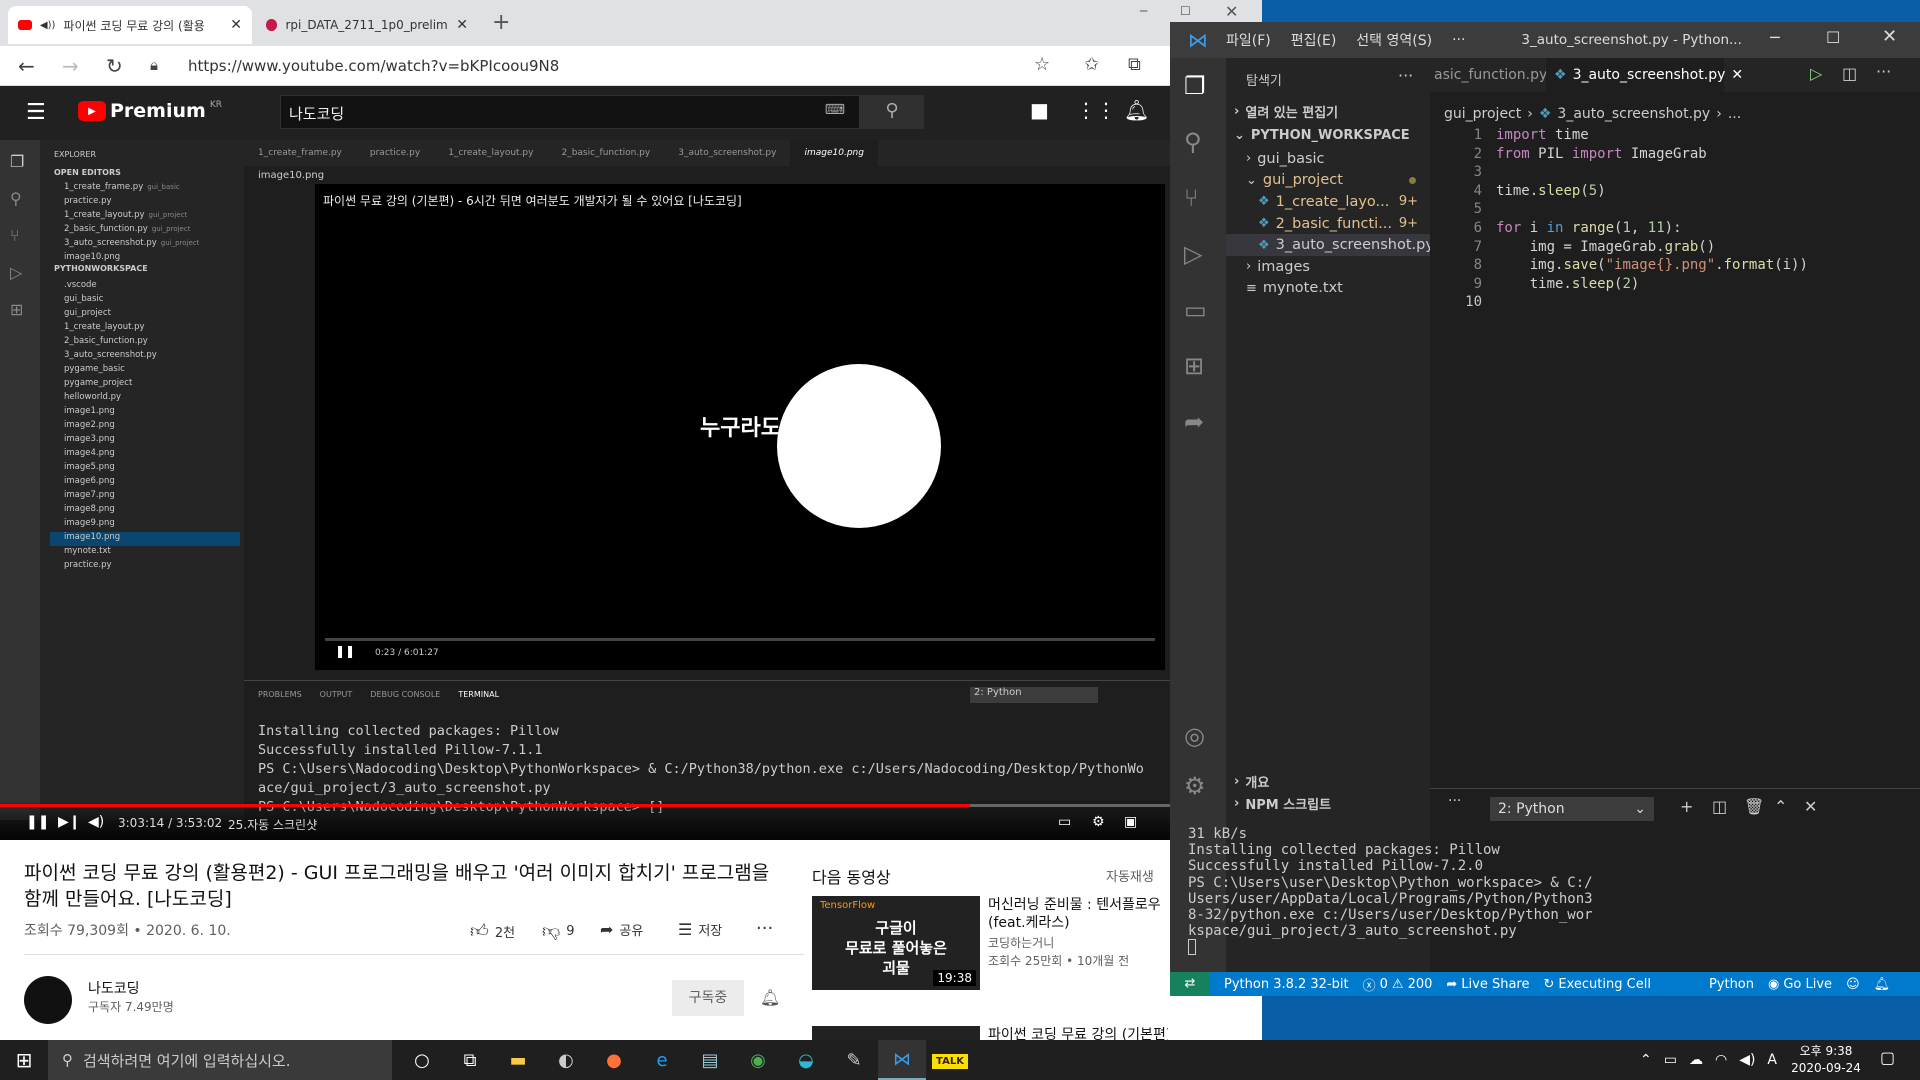 Image resolution: width=1920 pixels, height=1080 pixels. Describe the element at coordinates (272, 824) in the screenshot. I see `video-chapter: 25.자동 스크린샷` at that location.